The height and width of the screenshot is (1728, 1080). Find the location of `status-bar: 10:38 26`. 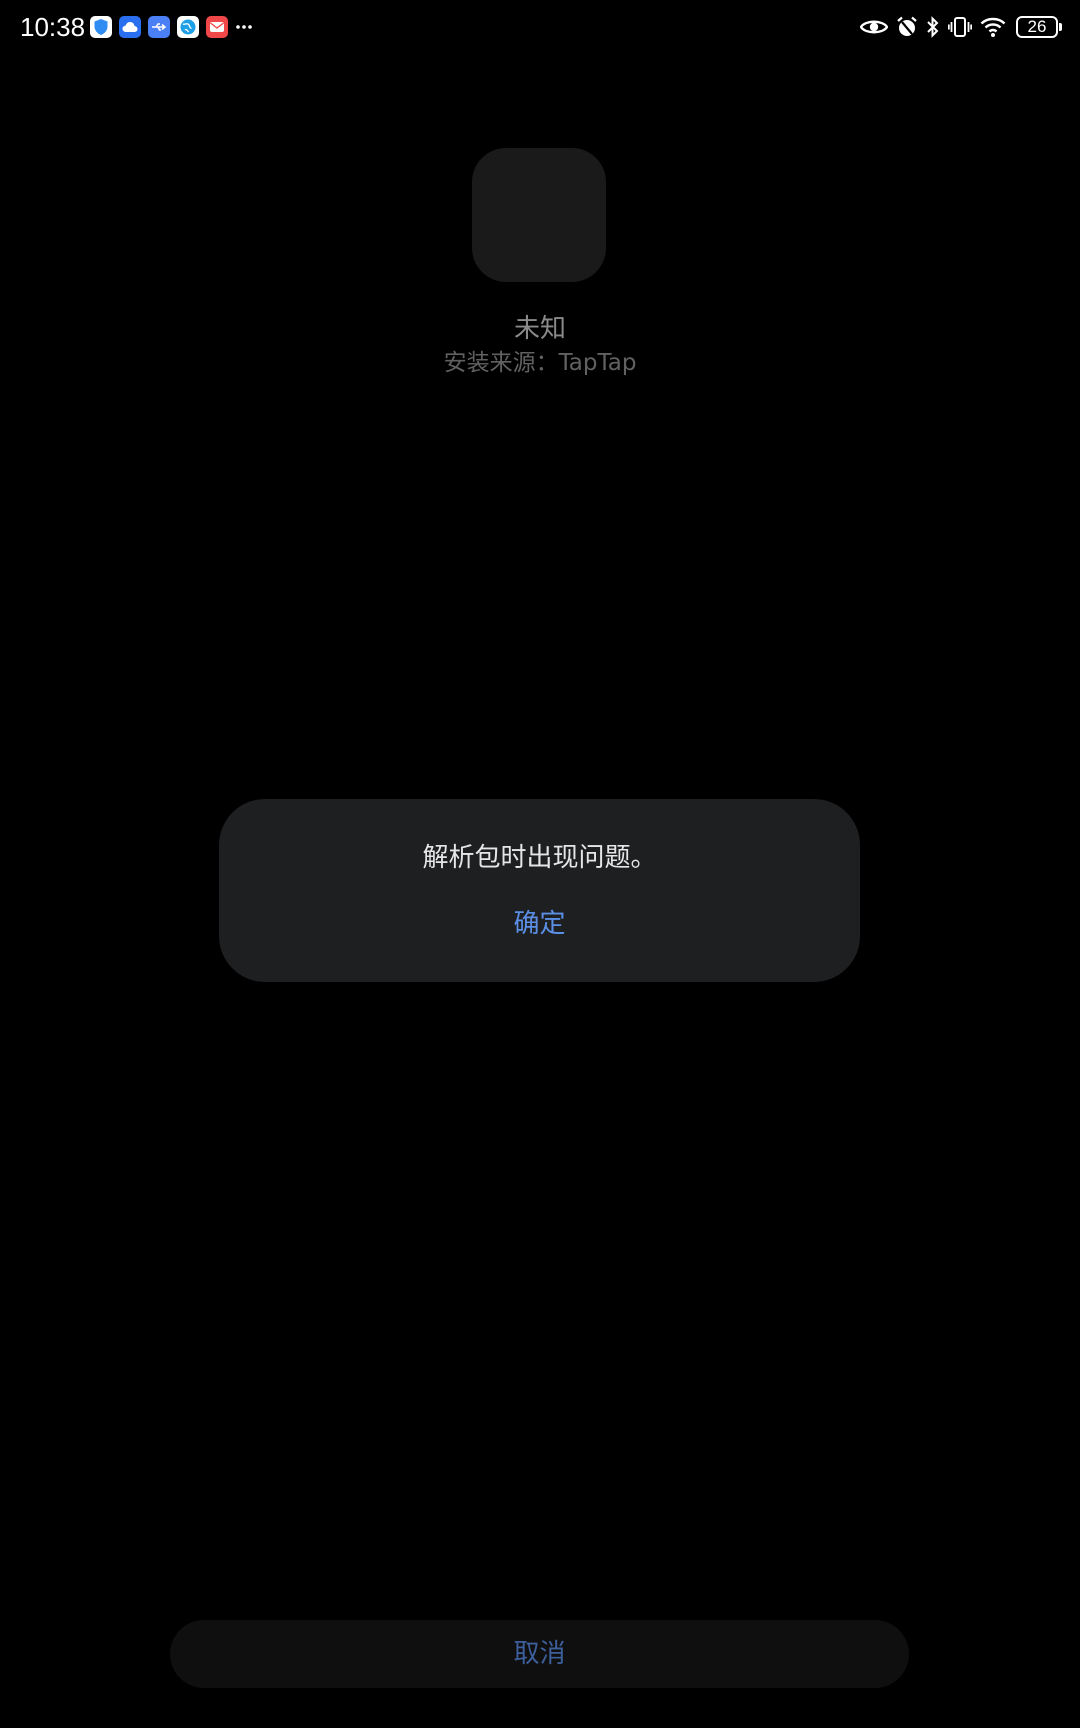

status-bar: 10:38 26 is located at coordinates (540, 27).